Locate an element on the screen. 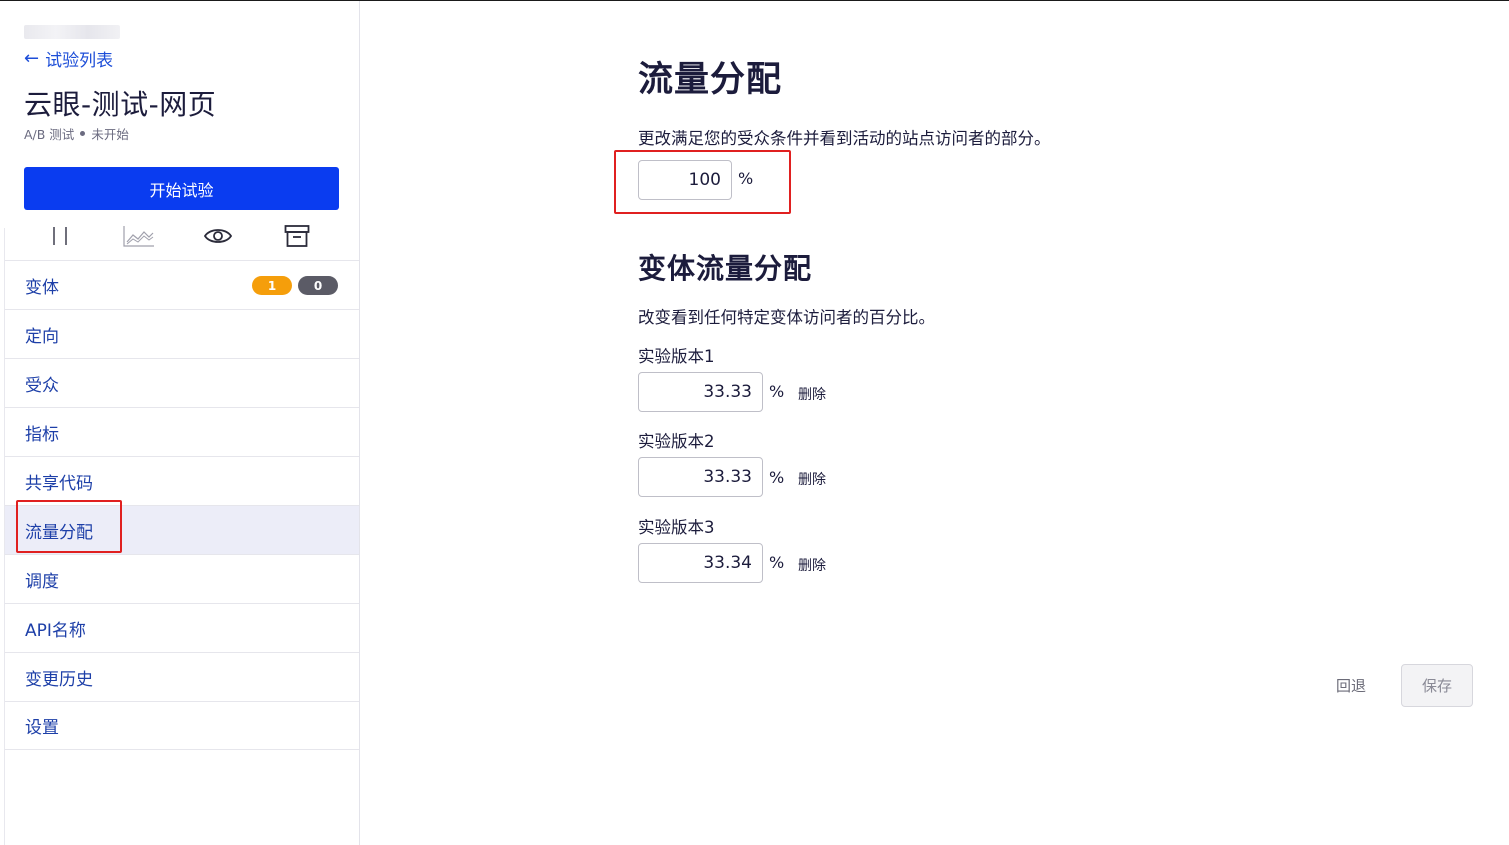 The height and width of the screenshot is (845, 1509). sidebar-inner-border is located at coordinates (4, 536).